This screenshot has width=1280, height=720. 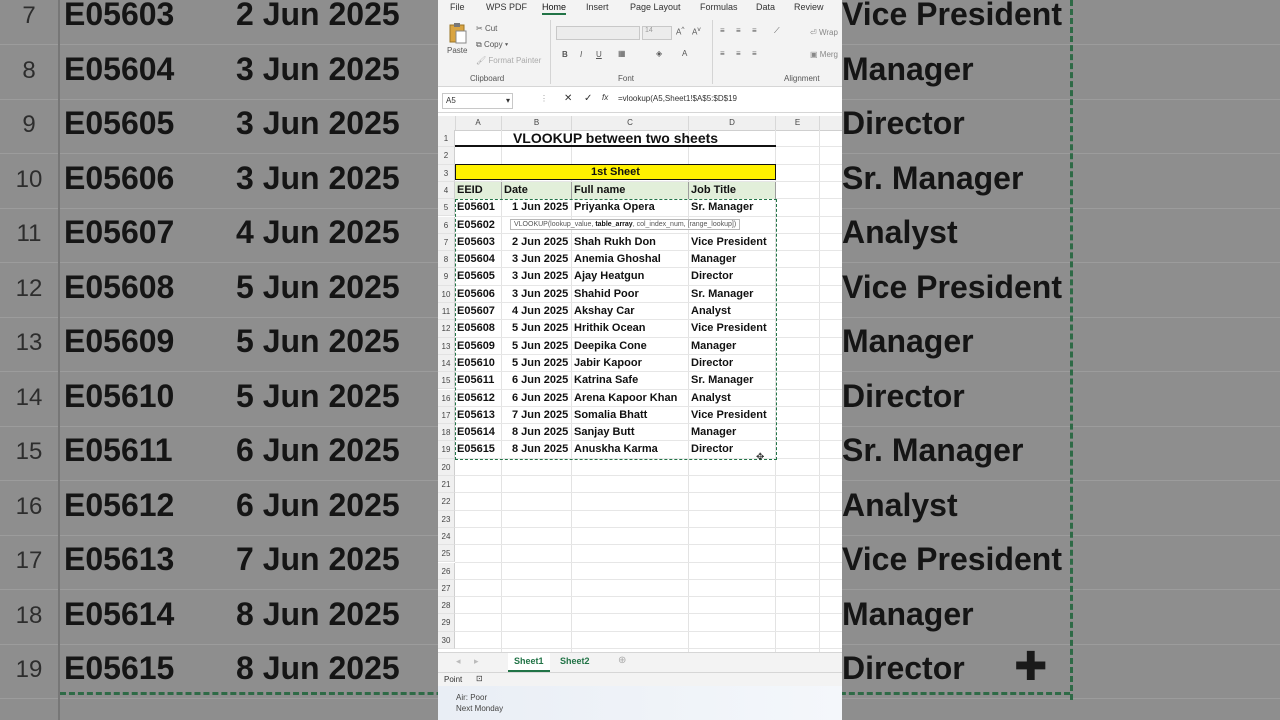 What do you see at coordinates (631, 207) in the screenshot?
I see `table-cell: Priyanka Opera` at bounding box center [631, 207].